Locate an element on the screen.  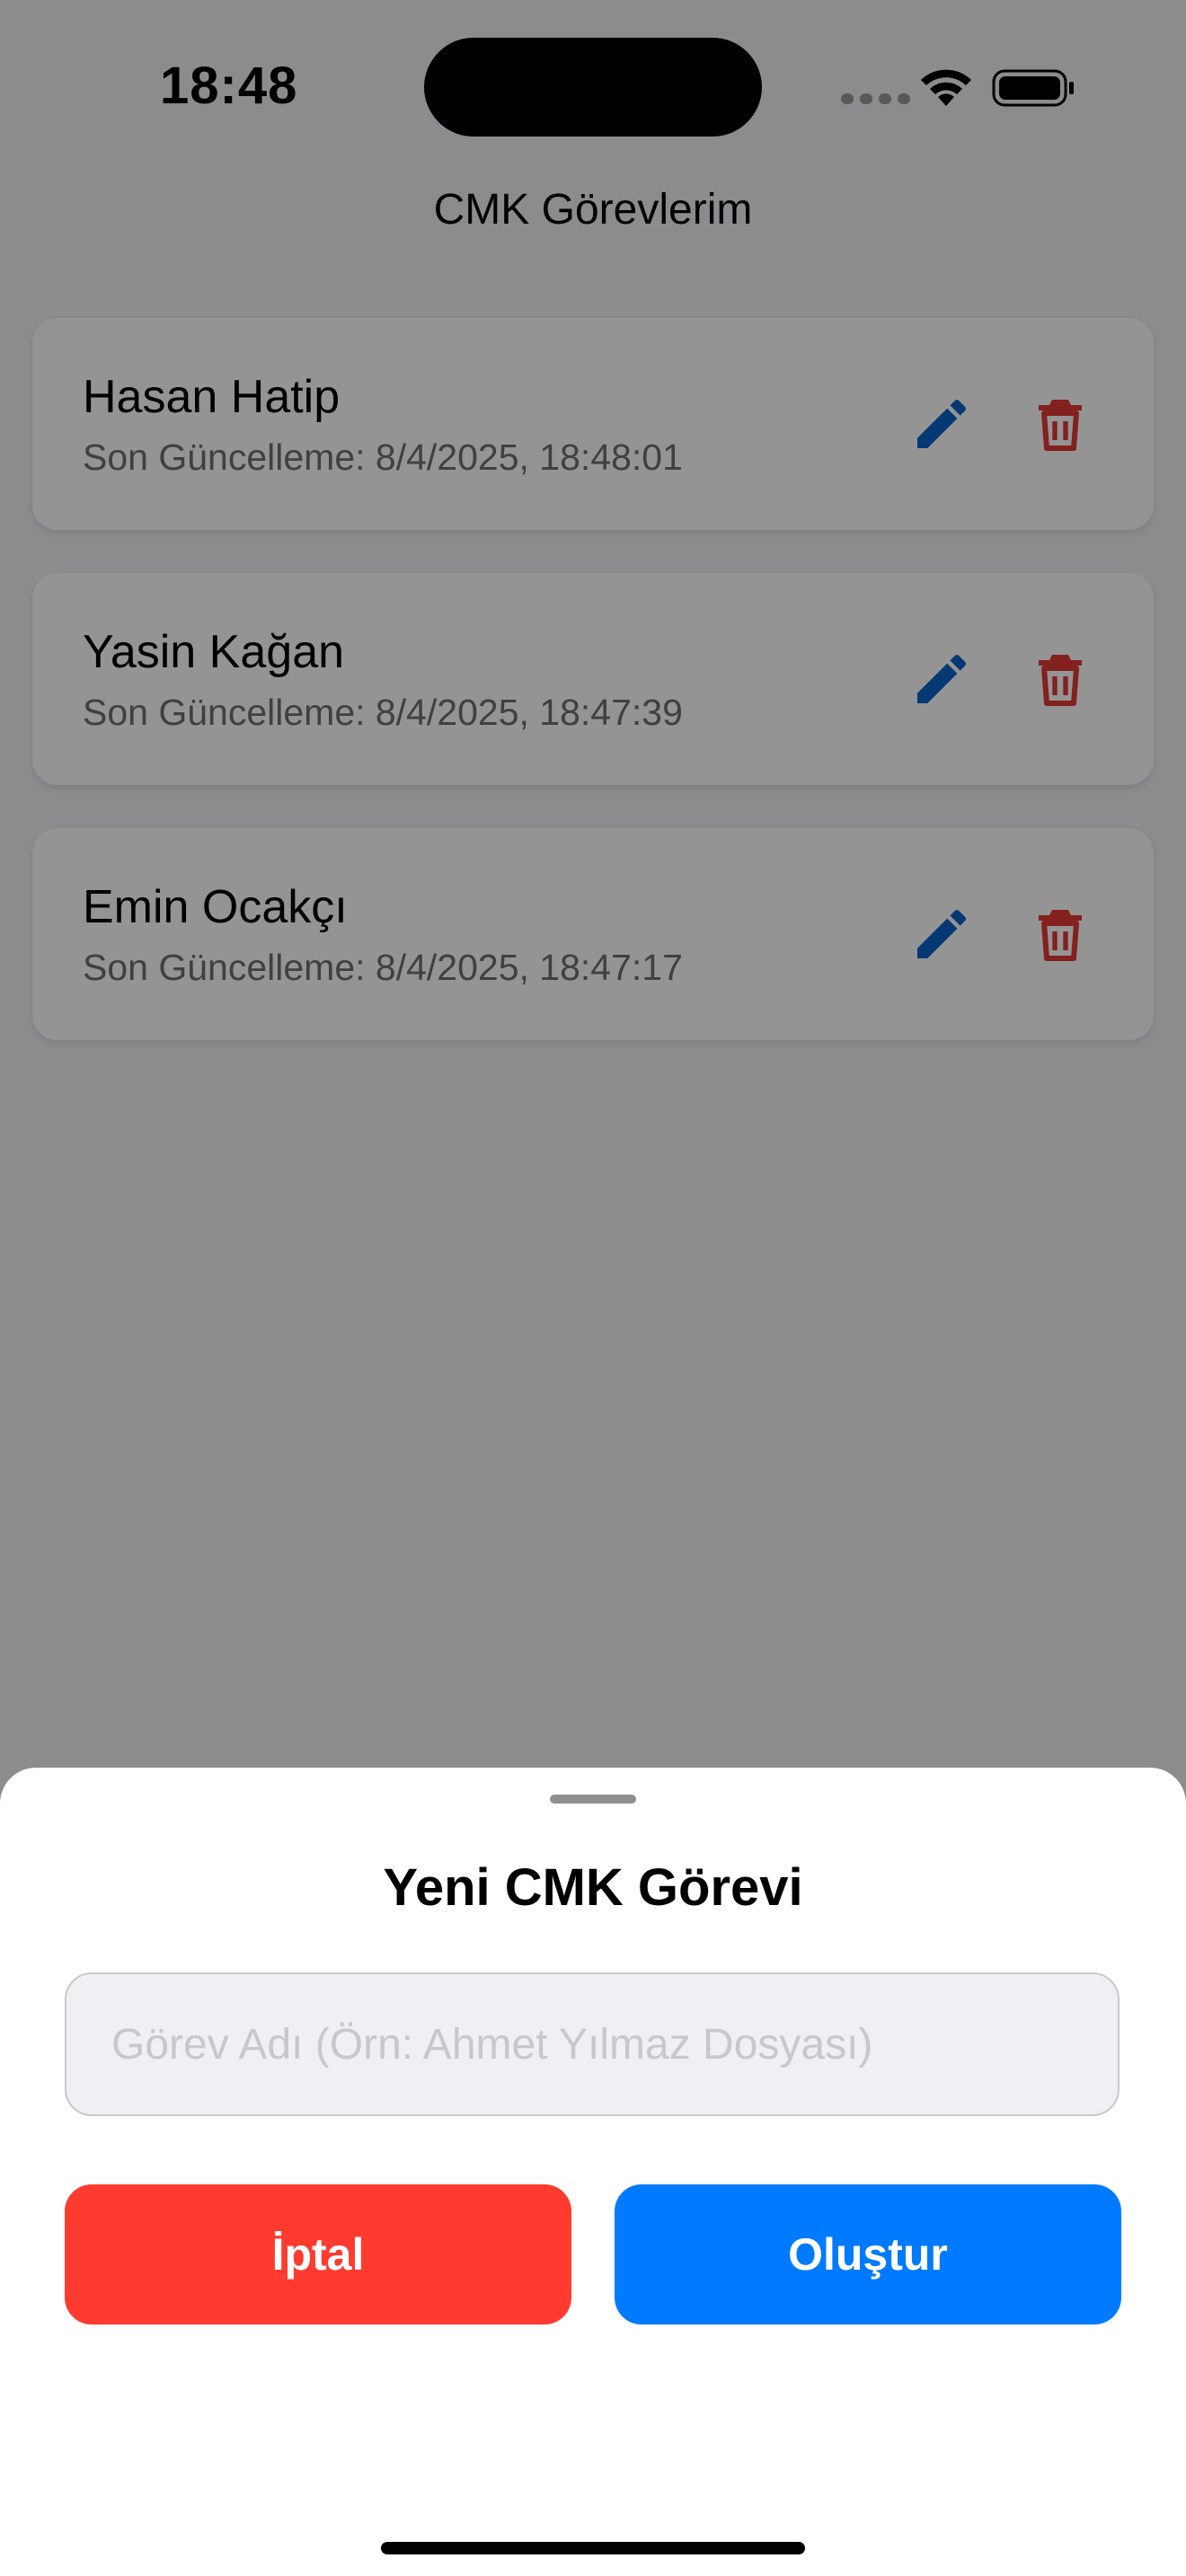
cancel-button: İptal is located at coordinates (318, 2254).